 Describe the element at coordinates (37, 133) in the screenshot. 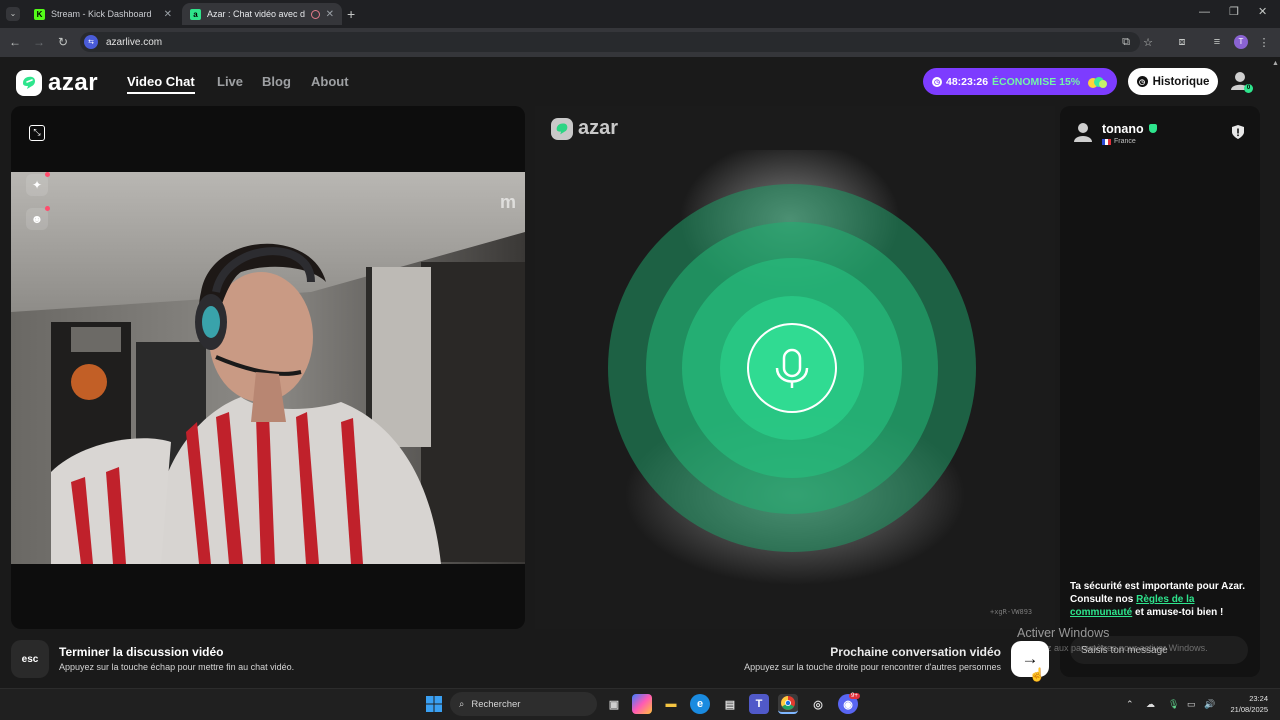

I see `minimize-video-icon: ⤡` at that location.